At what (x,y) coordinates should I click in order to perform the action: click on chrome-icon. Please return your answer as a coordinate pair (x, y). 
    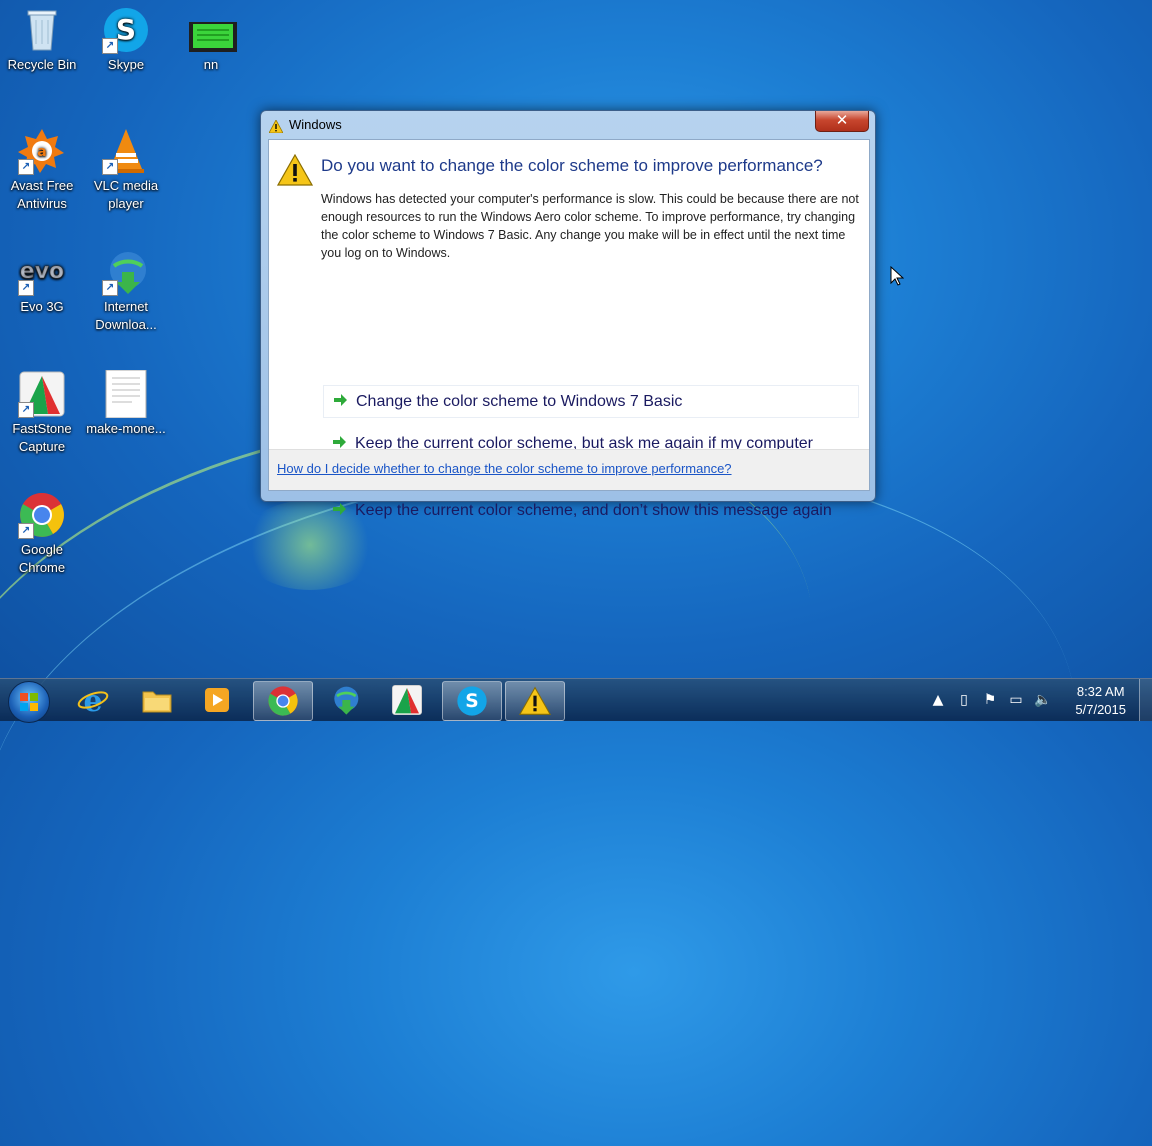
    Looking at the image, I should click on (283, 701).